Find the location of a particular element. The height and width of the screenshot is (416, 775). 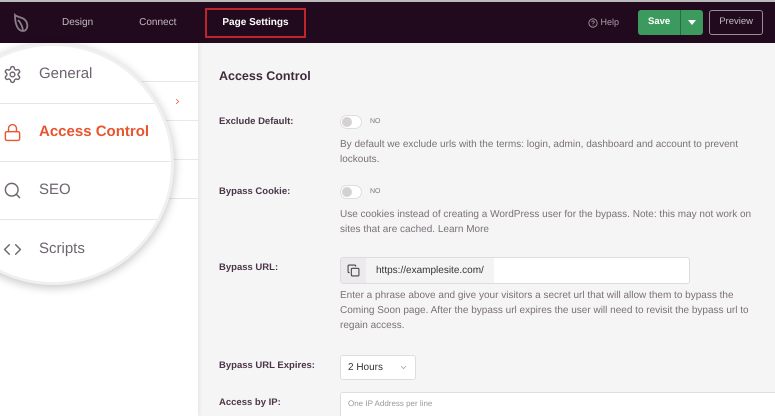

leaf-logo-icon is located at coordinates (21, 22).